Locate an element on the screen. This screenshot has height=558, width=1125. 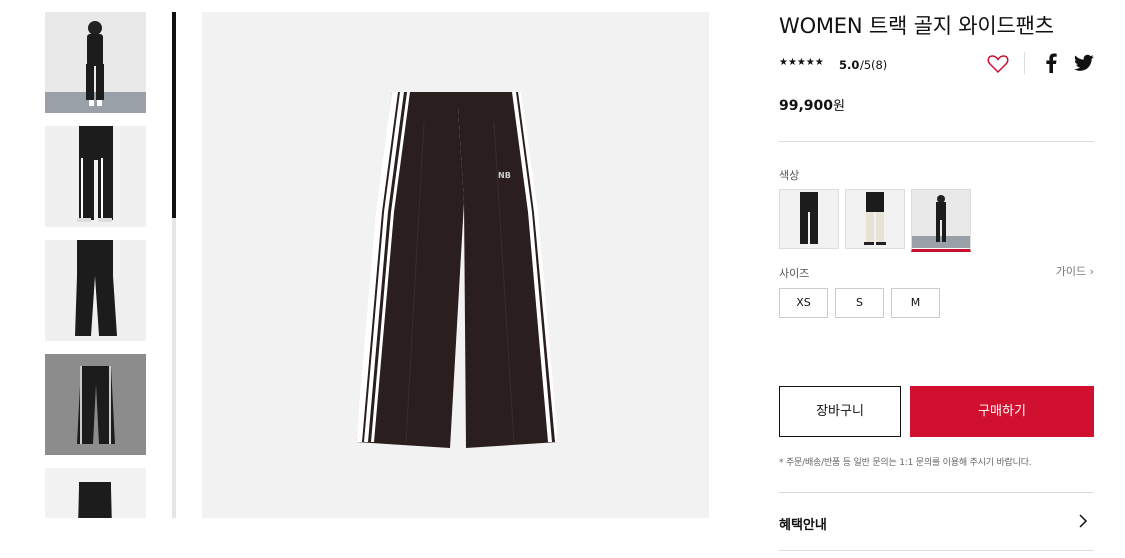
color-swatch-black is located at coordinates (809, 219).